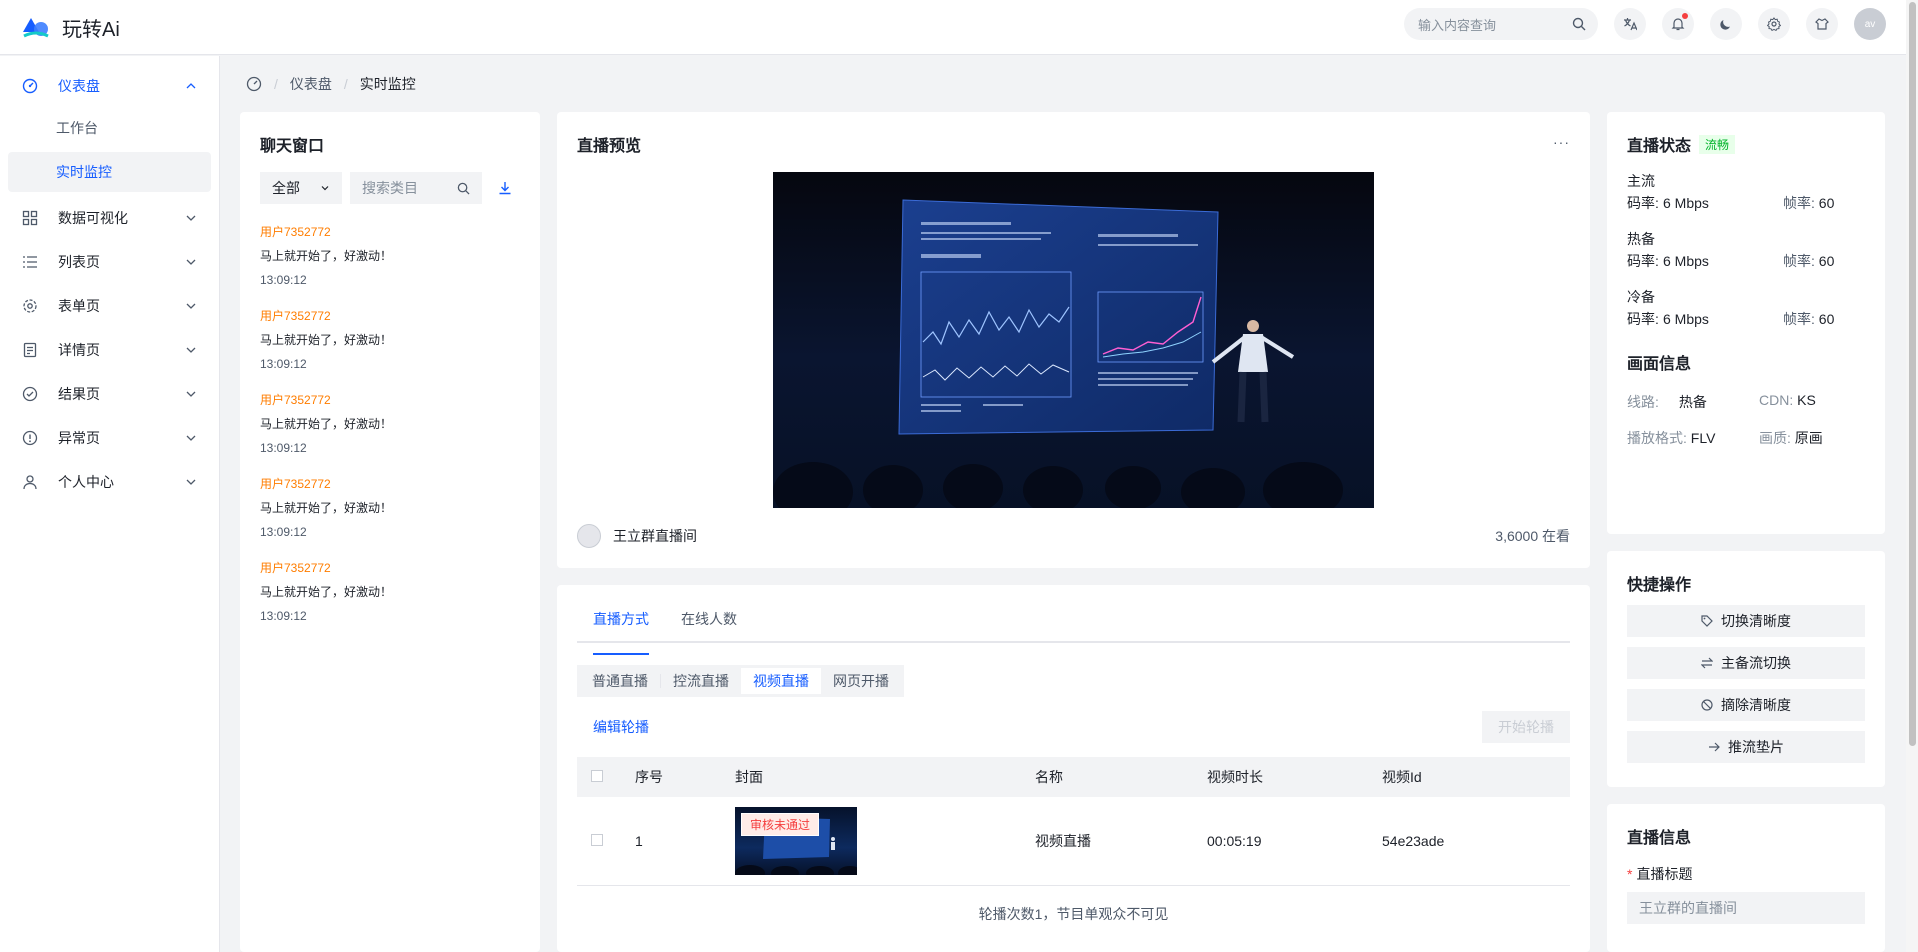  Describe the element at coordinates (621, 632) in the screenshot. I see `tab-live-mode: 直播方式` at that location.